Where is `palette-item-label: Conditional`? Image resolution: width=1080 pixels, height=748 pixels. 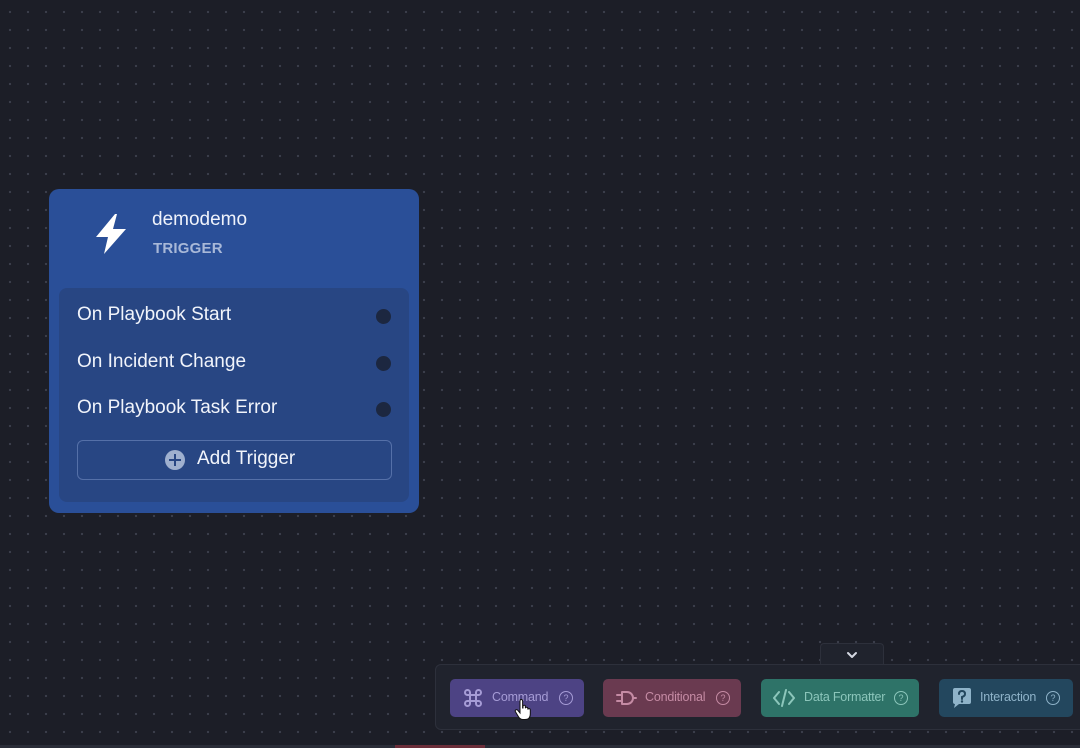
palette-item-label: Conditional is located at coordinates (675, 697).